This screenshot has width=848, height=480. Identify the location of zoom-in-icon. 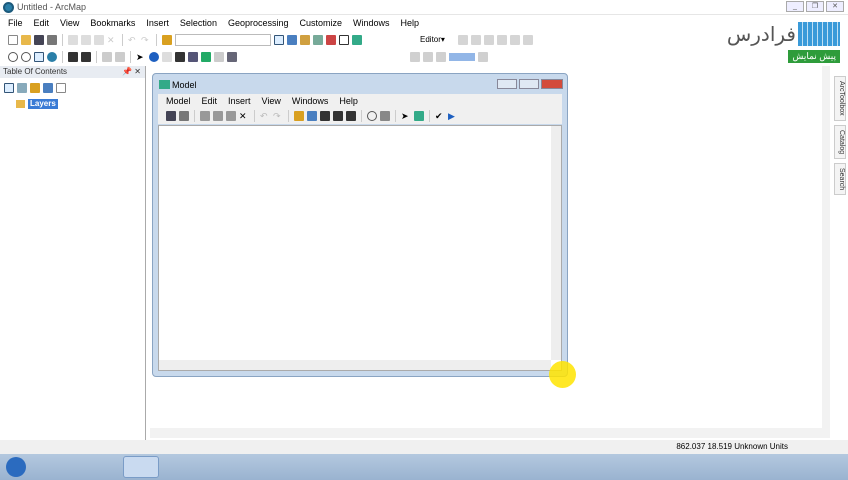
(13, 56).